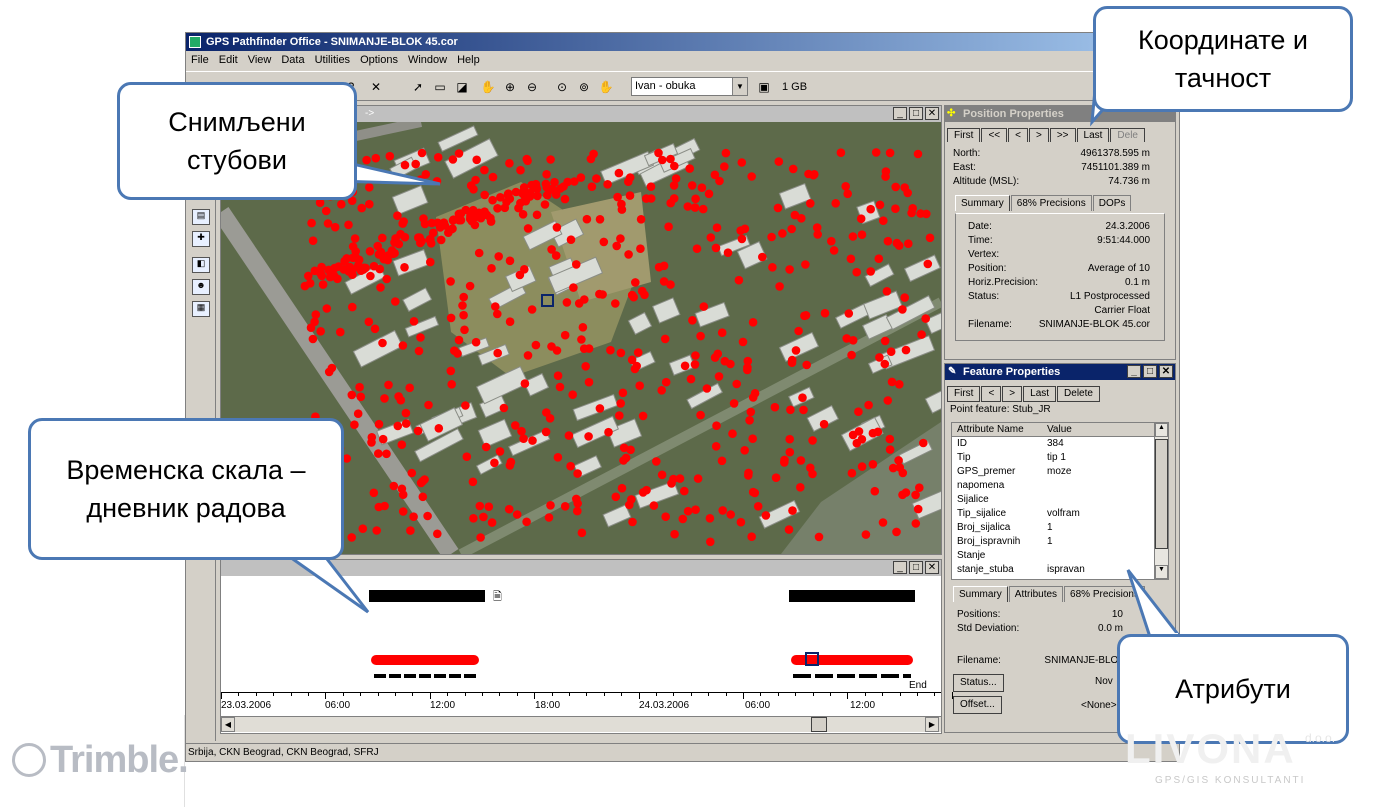 This screenshot has height=807, width=1374. What do you see at coordinates (1060, 514) in the screenshot?
I see `attribute-row: Tip_sijalice volfram` at bounding box center [1060, 514].